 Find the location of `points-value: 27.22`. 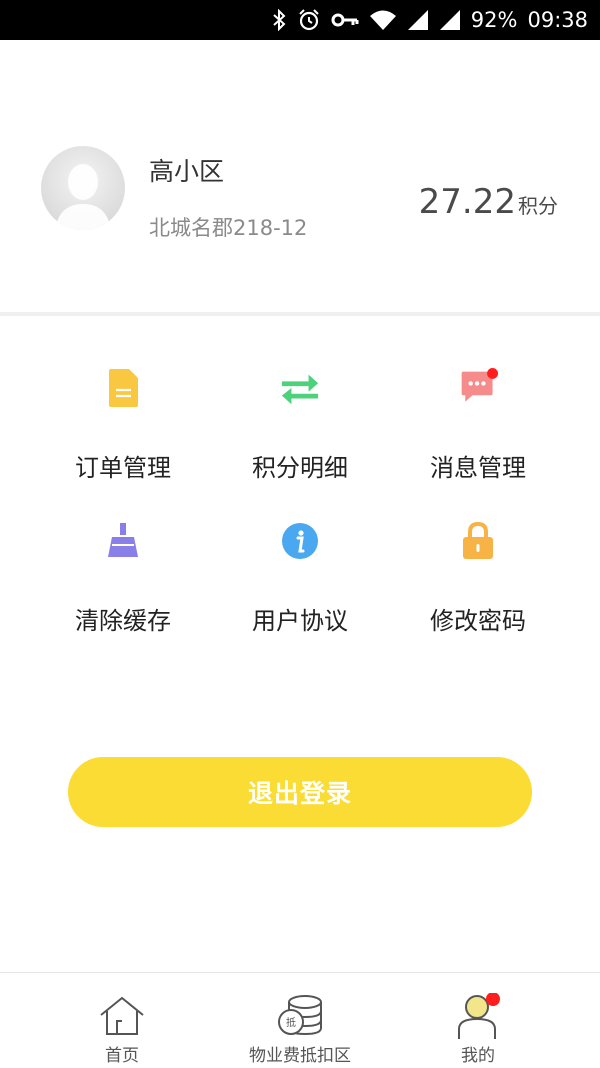

points-value: 27.22 is located at coordinates (467, 202).